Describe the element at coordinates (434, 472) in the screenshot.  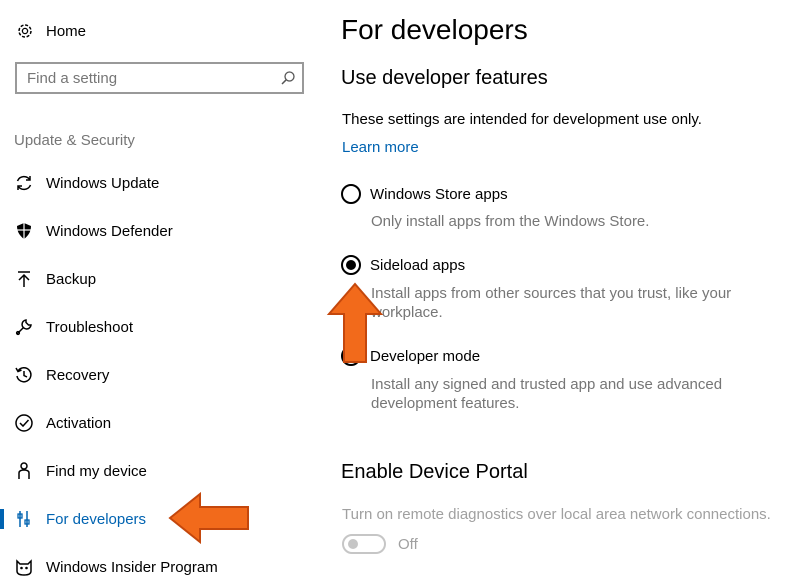
I see `device-portal-heading: Enable Device Portal` at that location.